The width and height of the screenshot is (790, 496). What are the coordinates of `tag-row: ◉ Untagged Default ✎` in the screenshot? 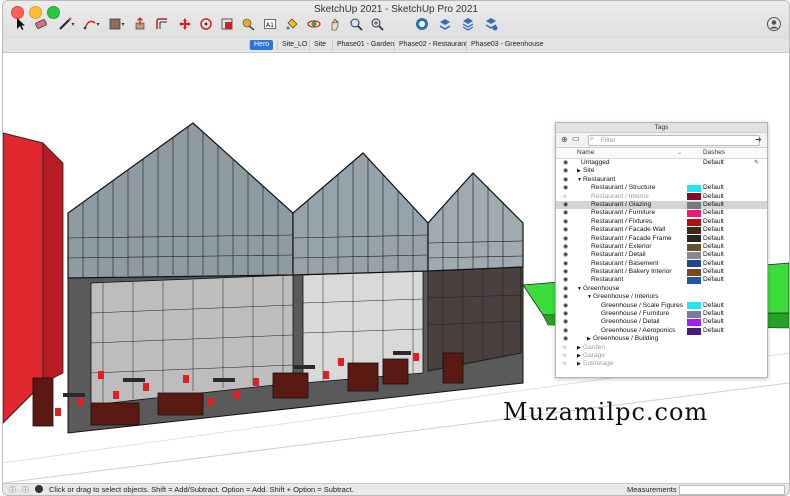 It's located at (661, 163).